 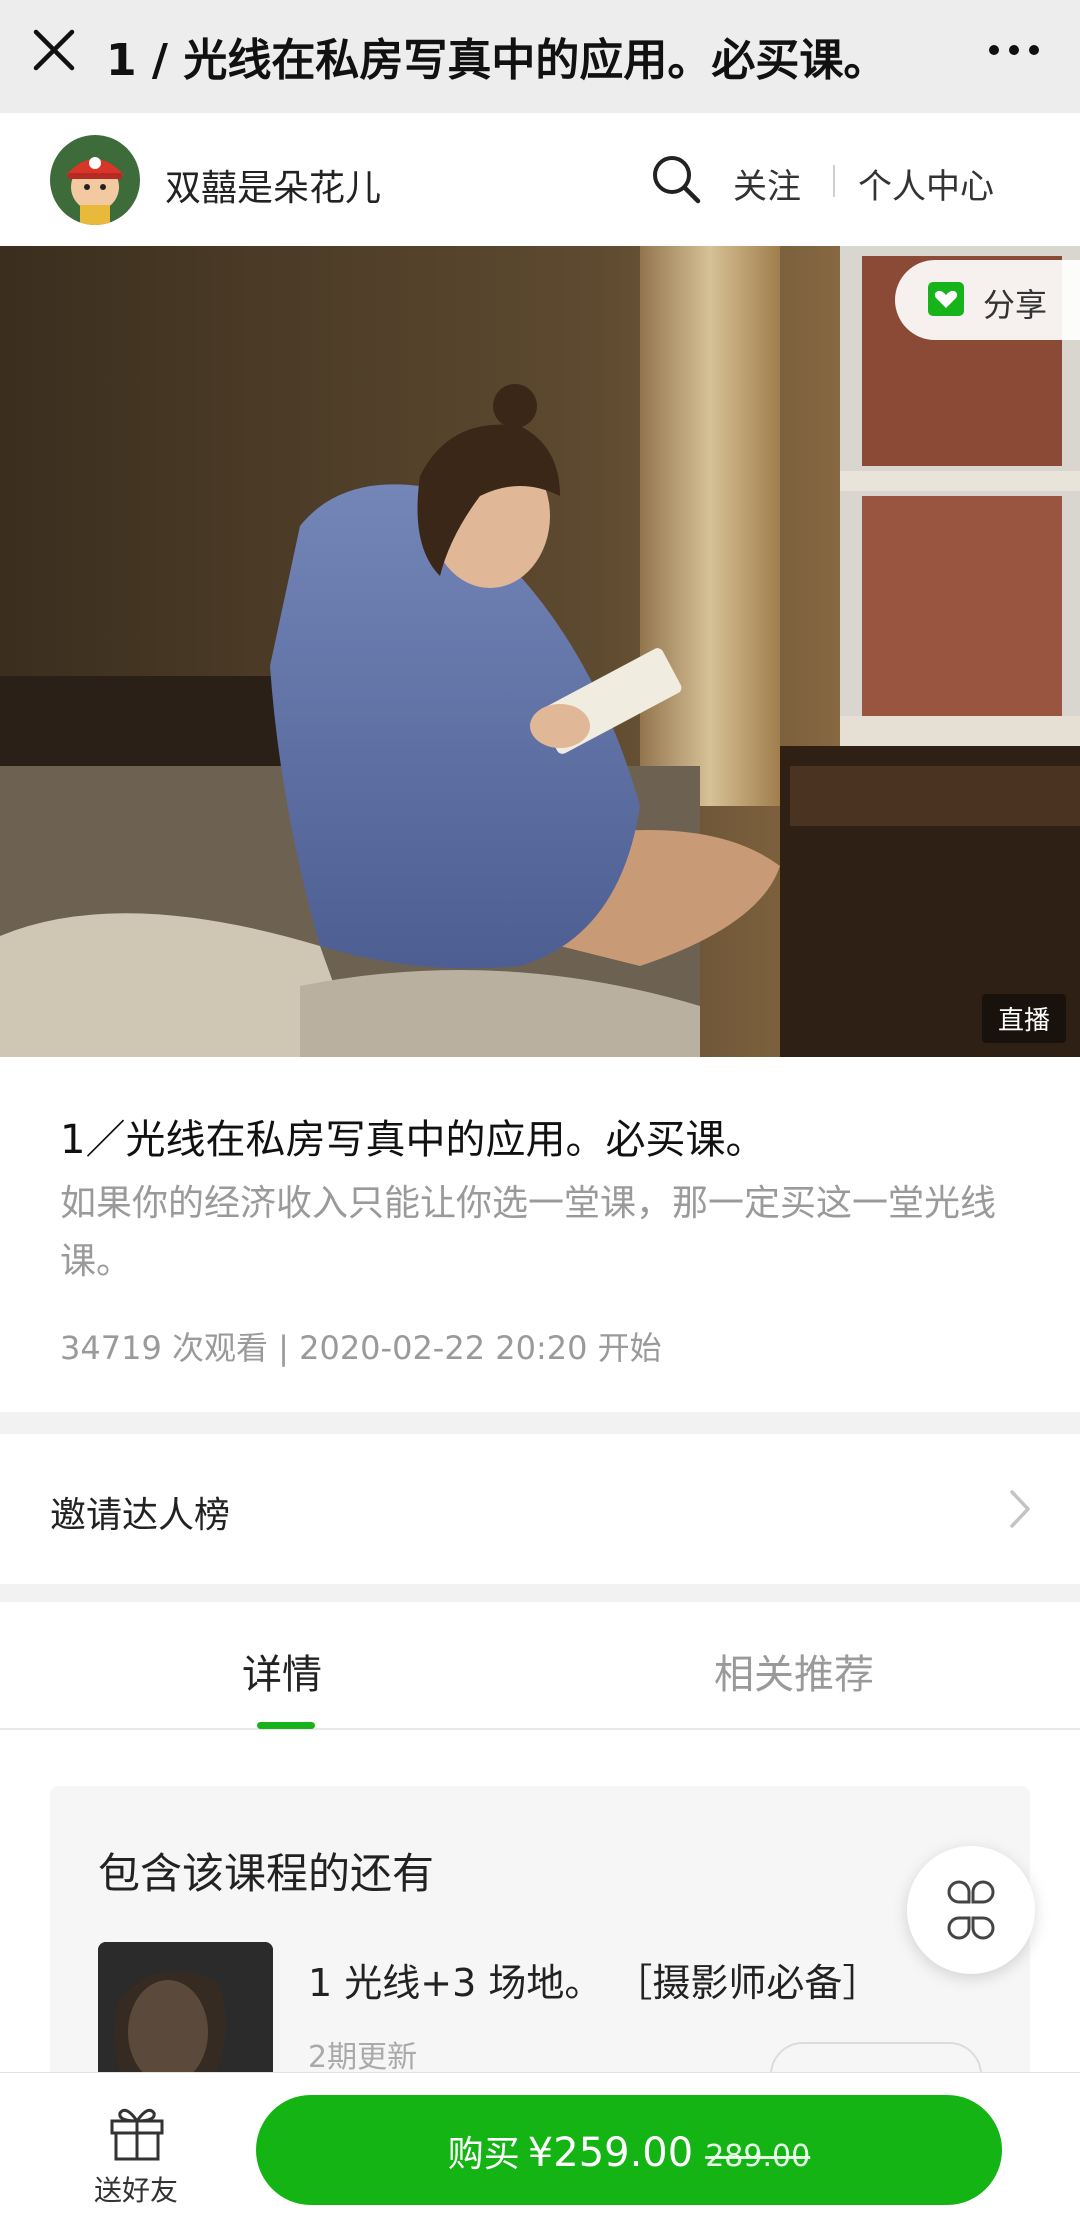 What do you see at coordinates (1023, 1018) in the screenshot?
I see `live-badge: 直播` at bounding box center [1023, 1018].